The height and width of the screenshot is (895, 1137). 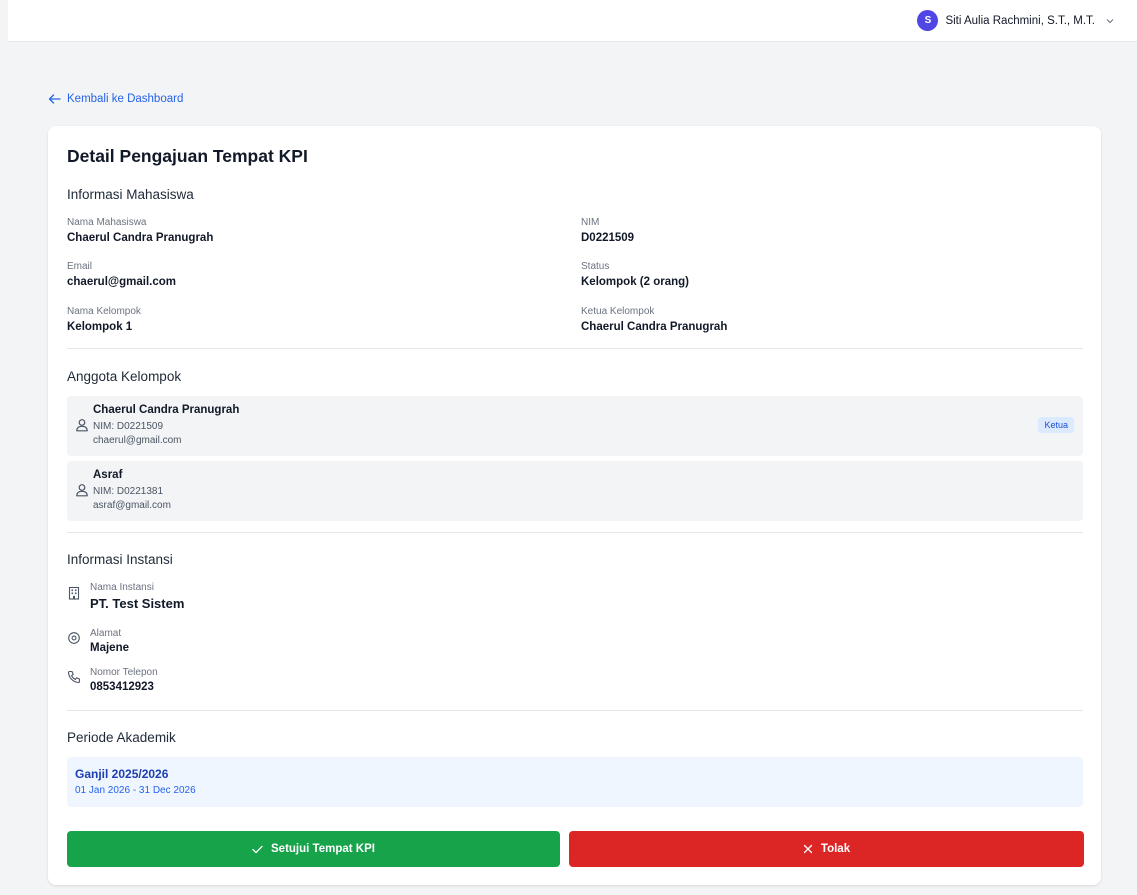 I want to click on member-nim: NIM: D0221381, so click(x=128, y=491).